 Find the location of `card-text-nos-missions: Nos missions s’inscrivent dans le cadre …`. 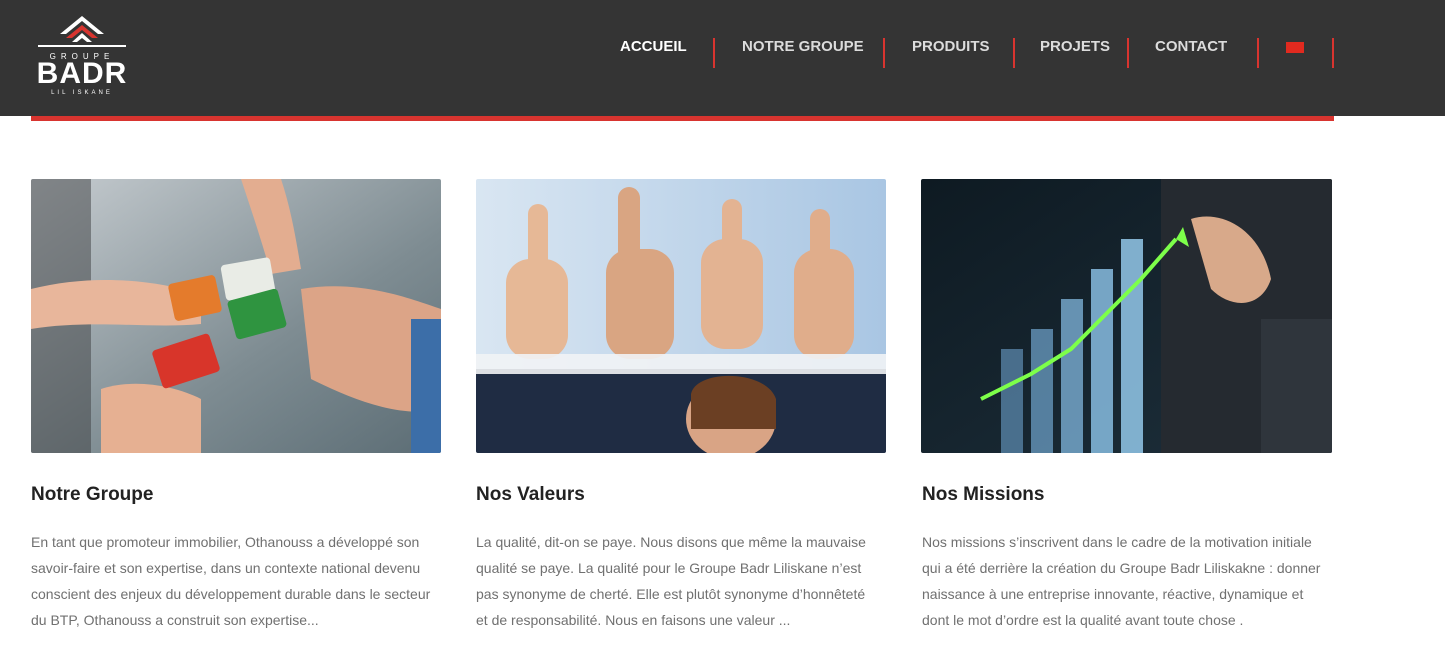

card-text-nos-missions: Nos missions s’inscrivent dans le cadre … is located at coordinates (1121, 581).